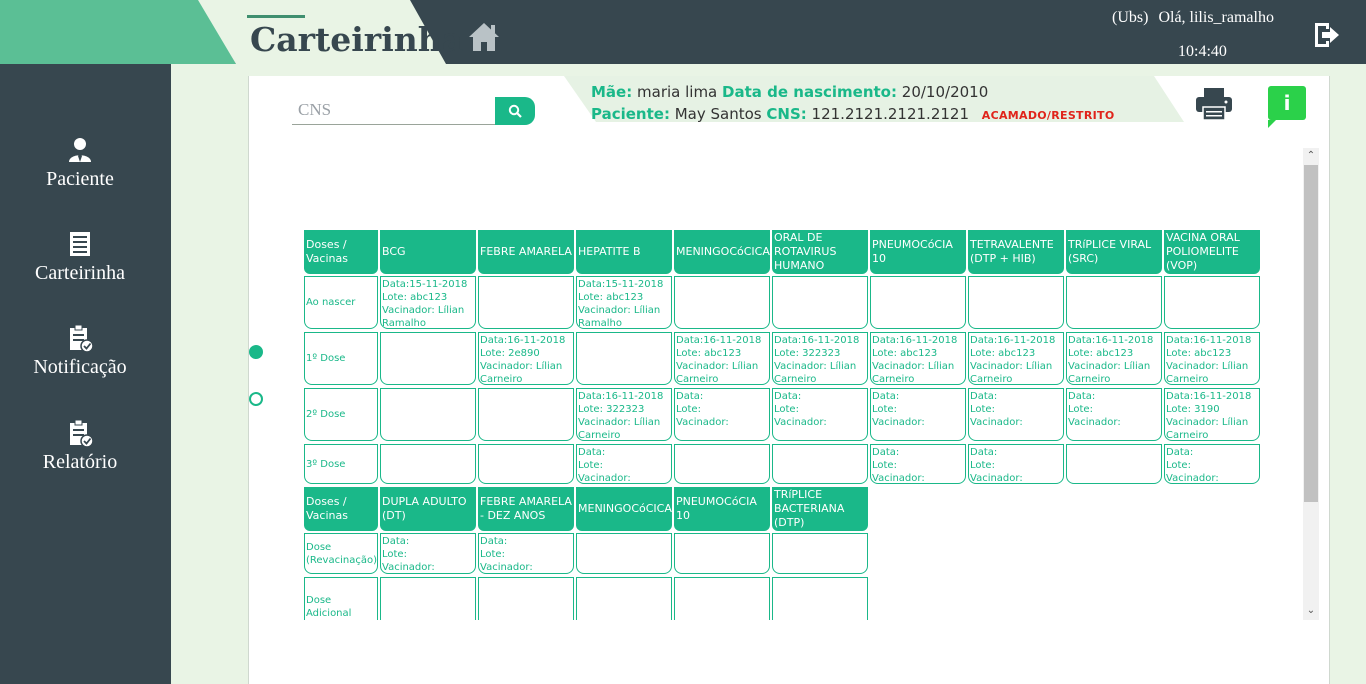 The image size is (1366, 684). I want to click on search-button, so click(515, 111).